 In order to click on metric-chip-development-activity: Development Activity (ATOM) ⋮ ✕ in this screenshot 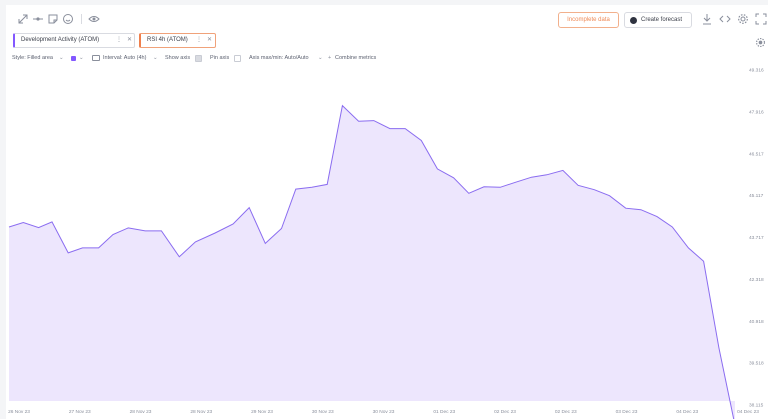, I will do `click(74, 40)`.